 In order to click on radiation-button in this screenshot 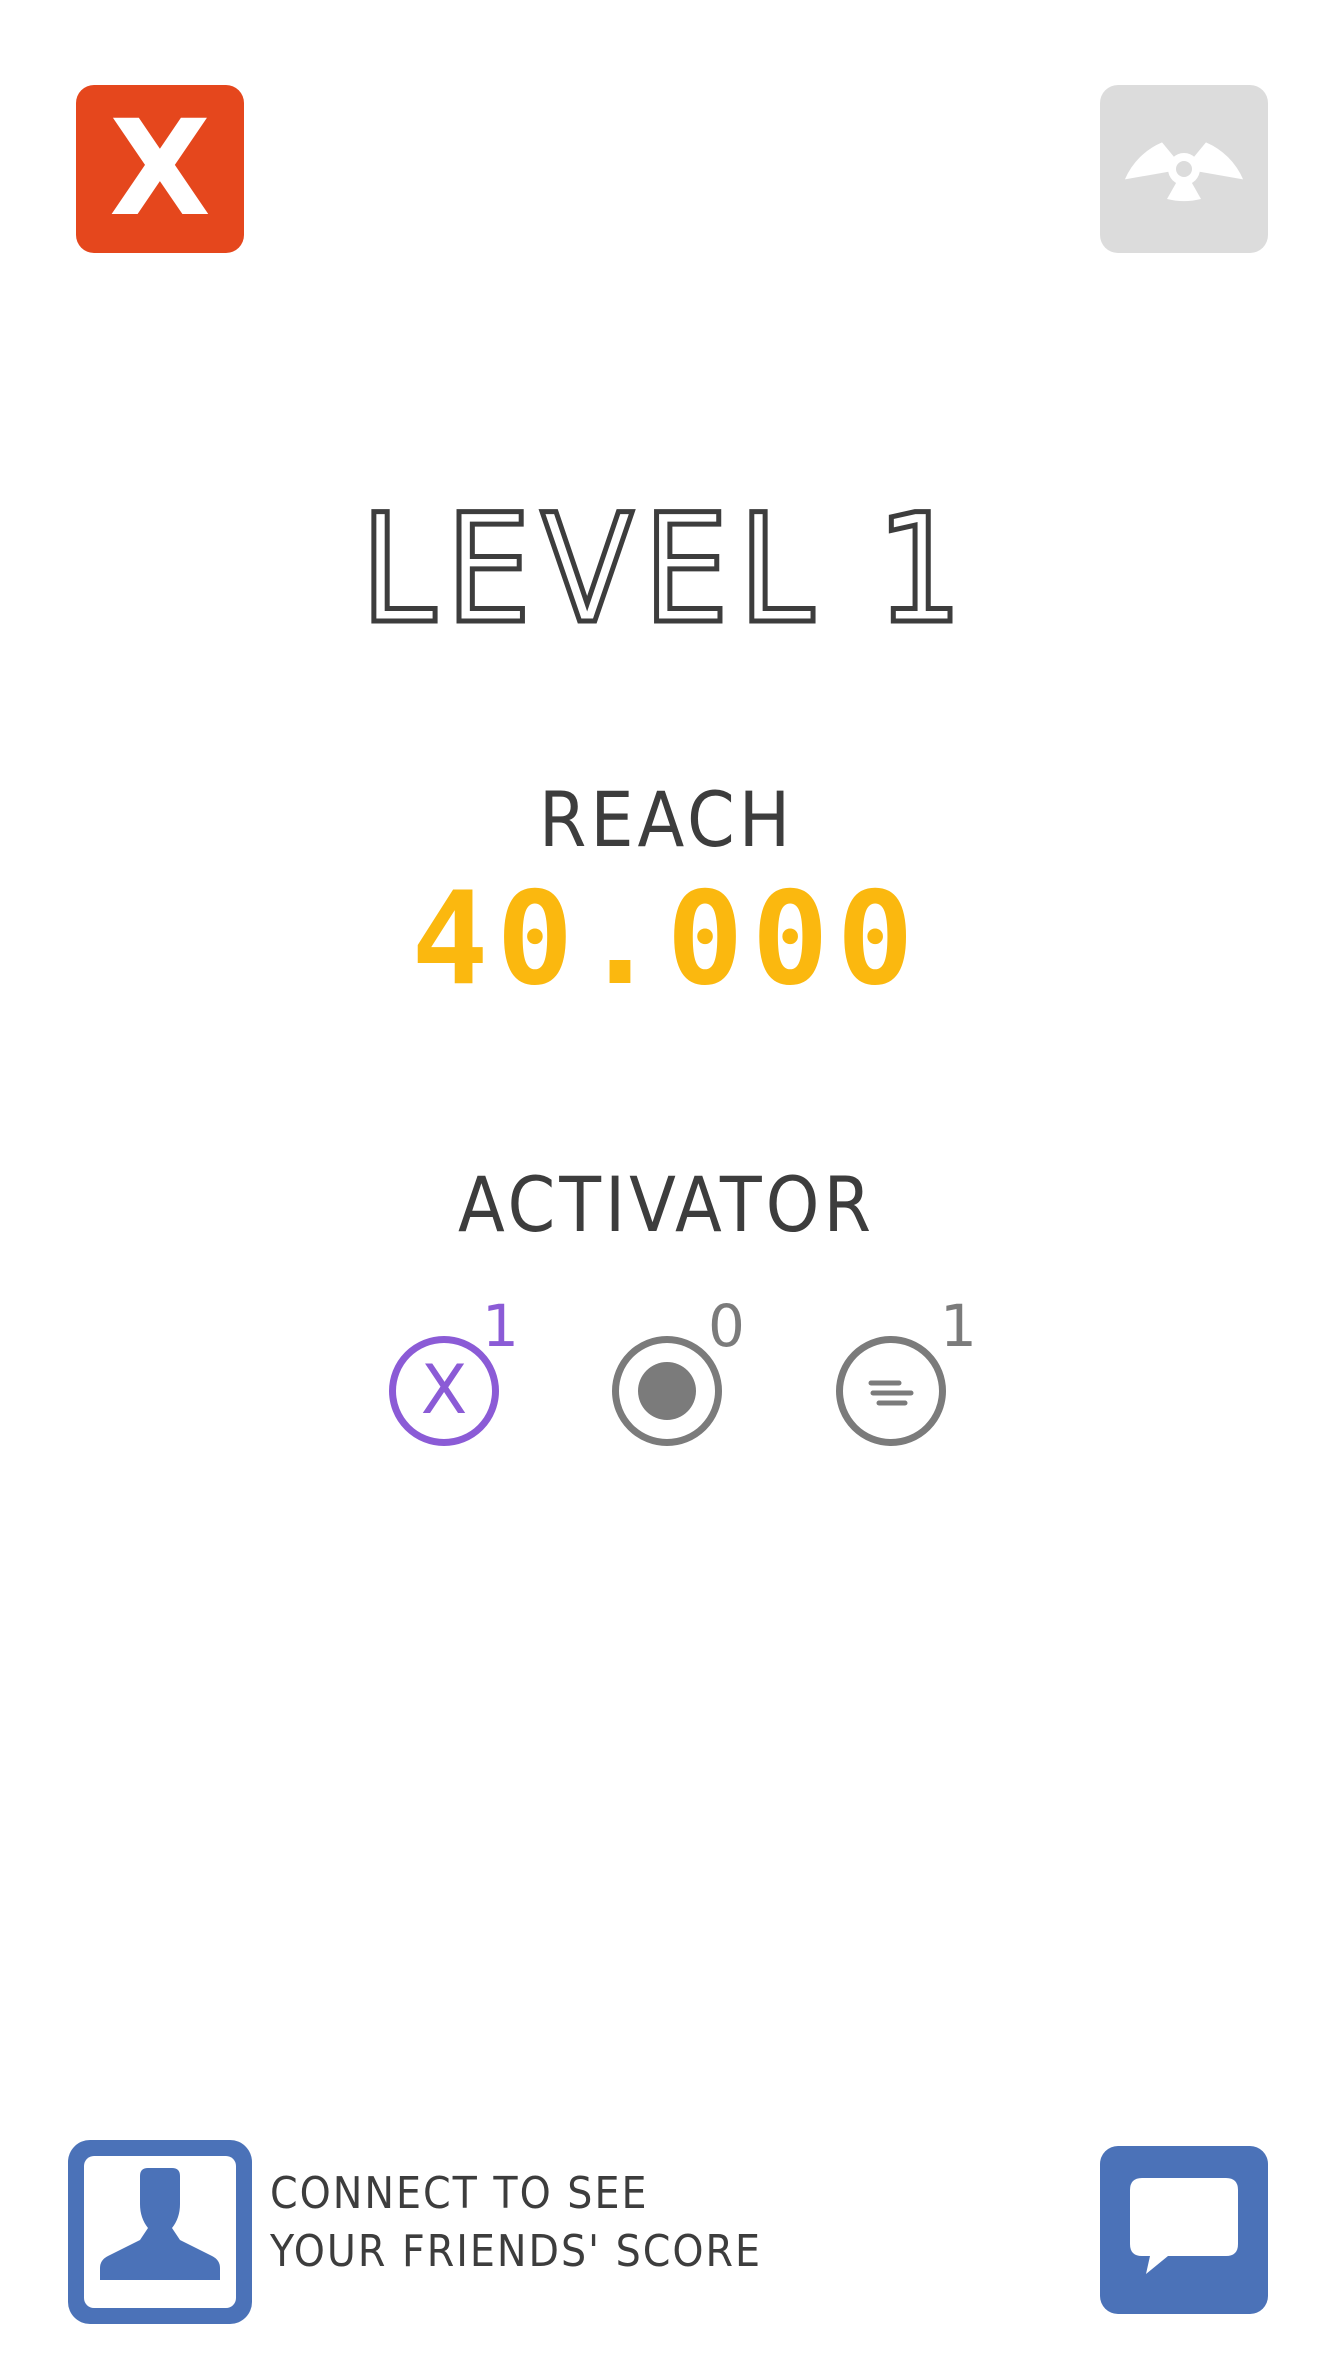, I will do `click(1184, 169)`.